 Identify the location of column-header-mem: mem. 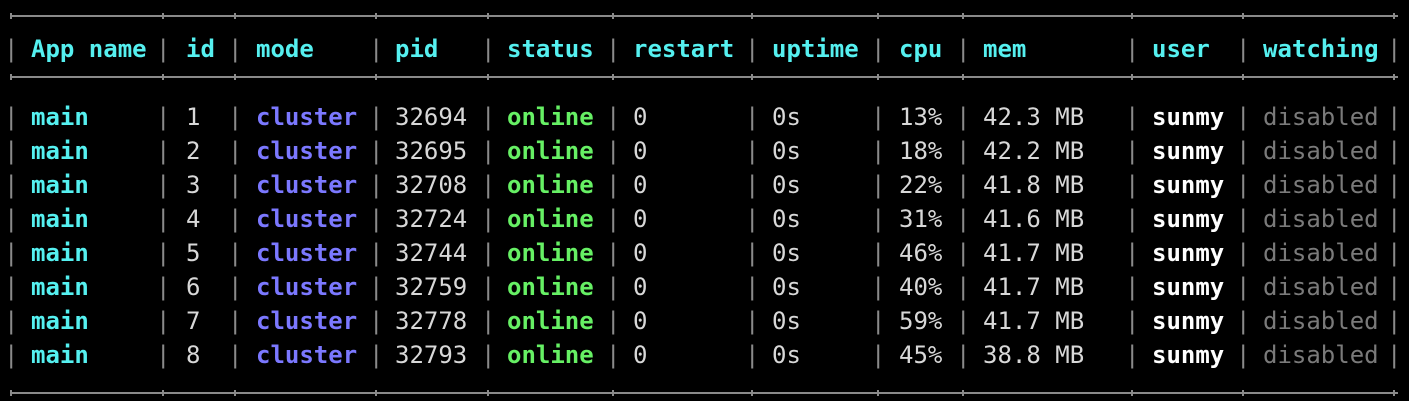
(1005, 49).